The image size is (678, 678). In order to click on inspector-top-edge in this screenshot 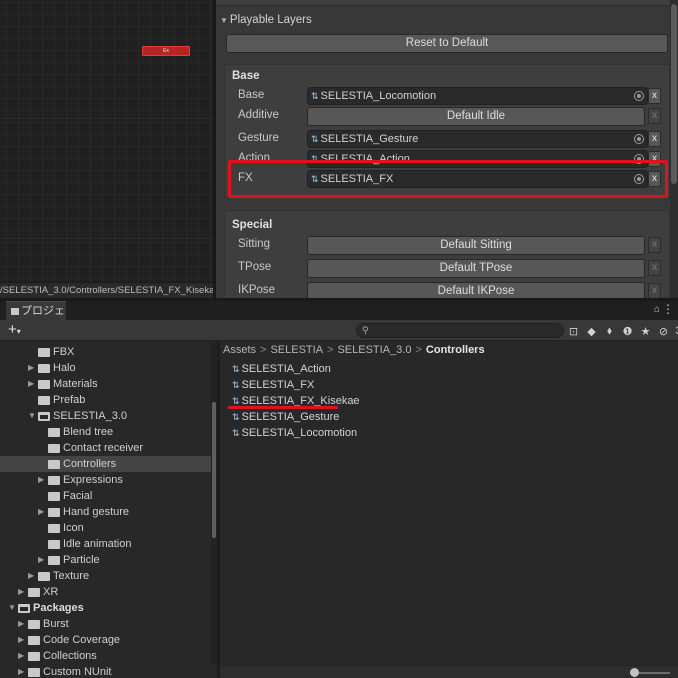, I will do `click(443, 3)`.